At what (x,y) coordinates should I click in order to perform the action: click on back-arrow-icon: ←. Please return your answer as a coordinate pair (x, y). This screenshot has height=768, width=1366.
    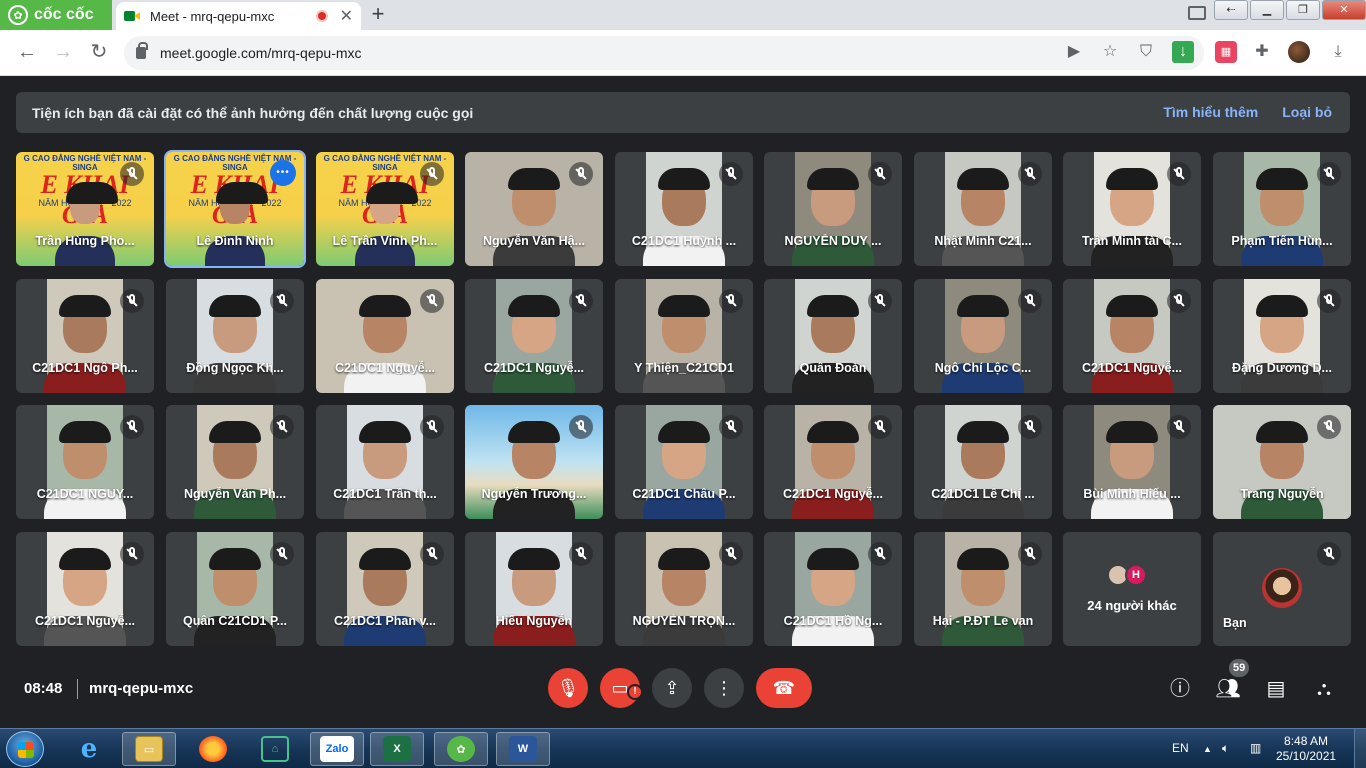
    Looking at the image, I should click on (27, 53).